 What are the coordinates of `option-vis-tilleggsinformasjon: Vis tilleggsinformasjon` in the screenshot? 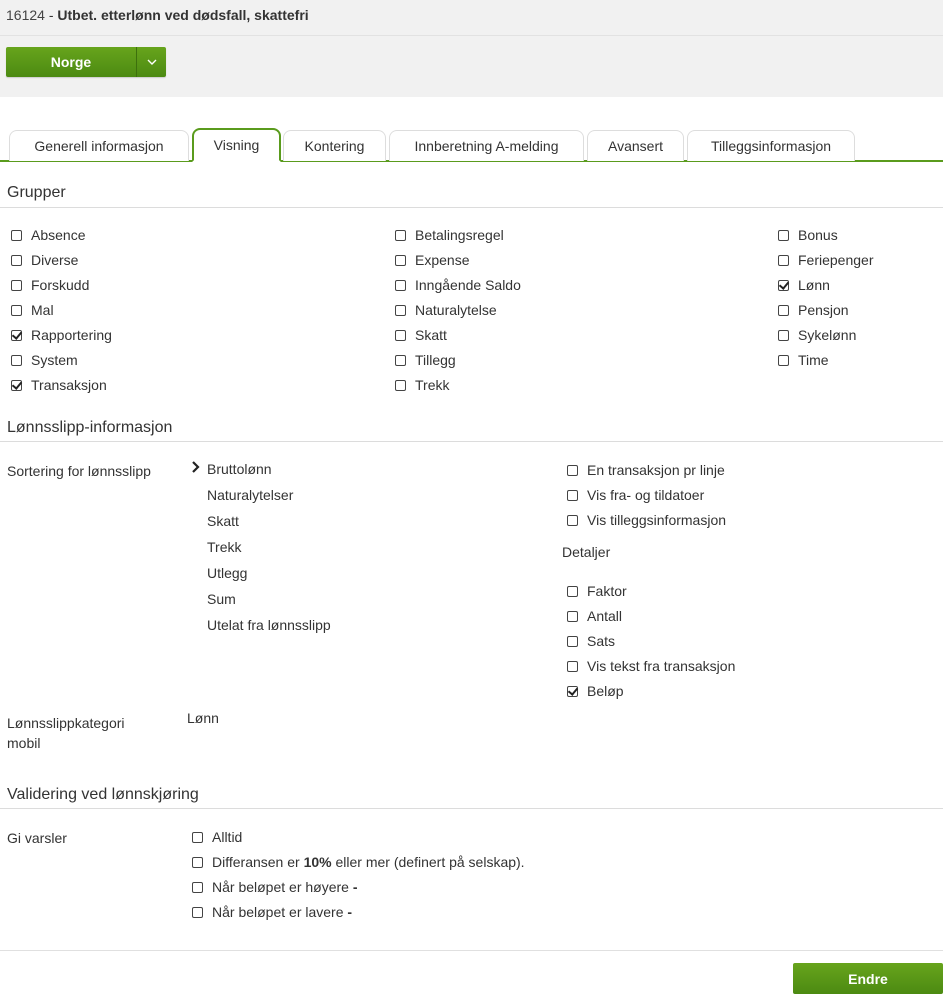 It's located at (646, 520).